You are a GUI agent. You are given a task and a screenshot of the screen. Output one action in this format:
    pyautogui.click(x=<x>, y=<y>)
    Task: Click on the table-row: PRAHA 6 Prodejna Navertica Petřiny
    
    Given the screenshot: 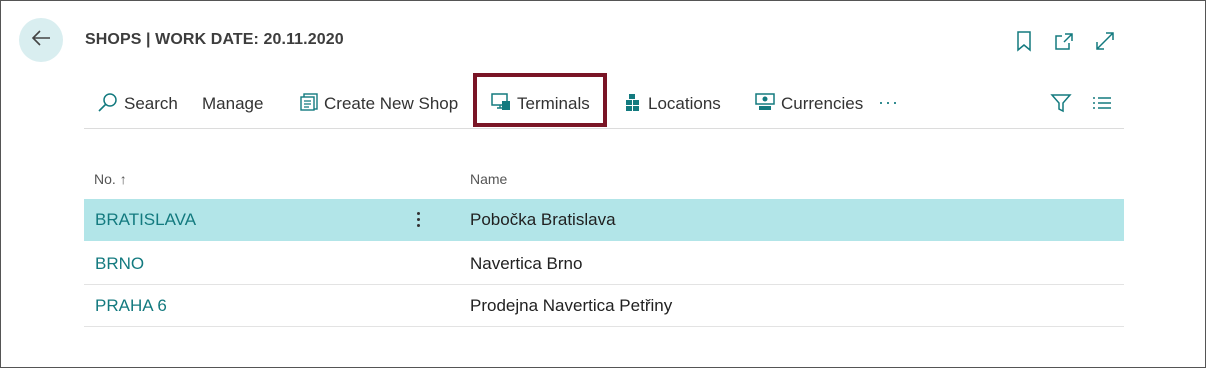 What is the action you would take?
    pyautogui.click(x=604, y=306)
    